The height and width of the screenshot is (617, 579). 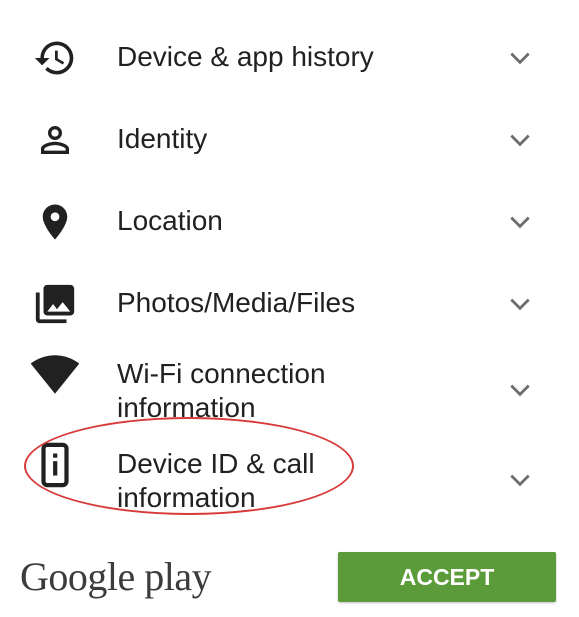 What do you see at coordinates (221, 390) in the screenshot?
I see `permission-label: Wi-Fi connection information` at bounding box center [221, 390].